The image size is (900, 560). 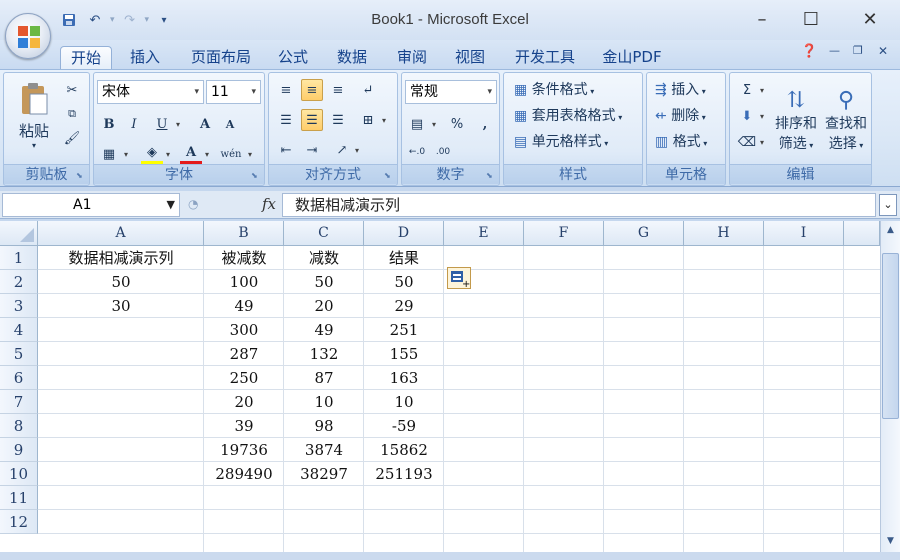 What do you see at coordinates (312, 150) in the screenshot?
I see `increase-indent-icon: ⇥` at bounding box center [312, 150].